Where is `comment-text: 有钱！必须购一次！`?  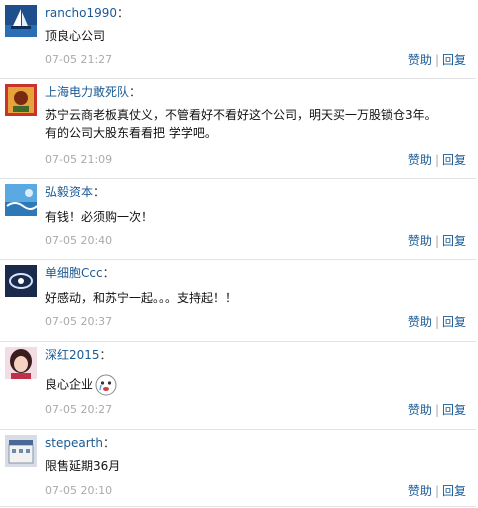
comment-text: 有钱！必须购一次！ is located at coordinates (99, 217).